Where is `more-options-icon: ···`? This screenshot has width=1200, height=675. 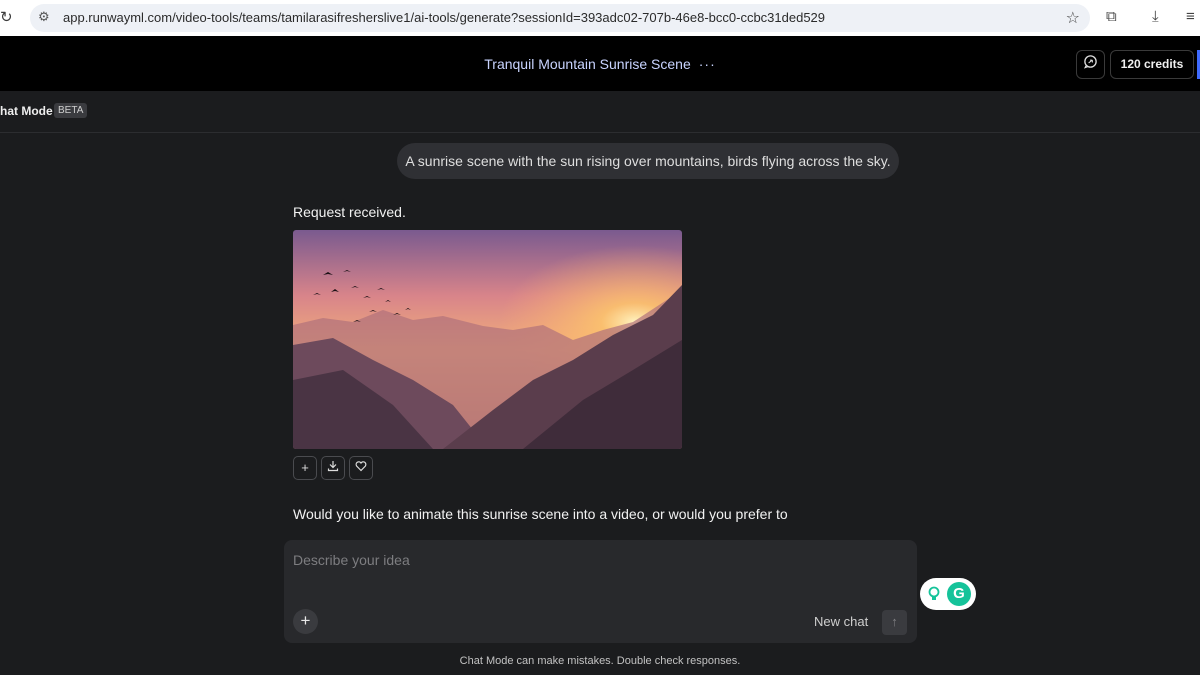 more-options-icon: ··· is located at coordinates (707, 64).